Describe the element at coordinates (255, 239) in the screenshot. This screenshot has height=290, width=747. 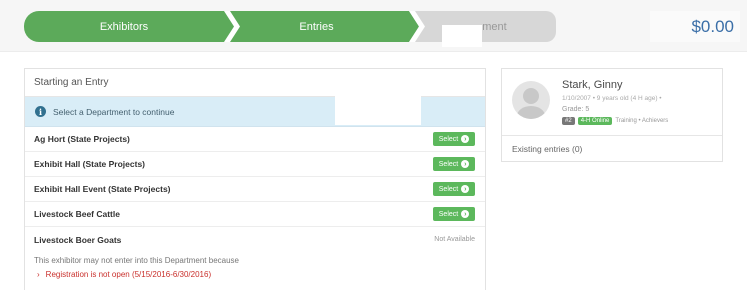
I see `department-row: Livestock Boer Goats Not Available` at that location.